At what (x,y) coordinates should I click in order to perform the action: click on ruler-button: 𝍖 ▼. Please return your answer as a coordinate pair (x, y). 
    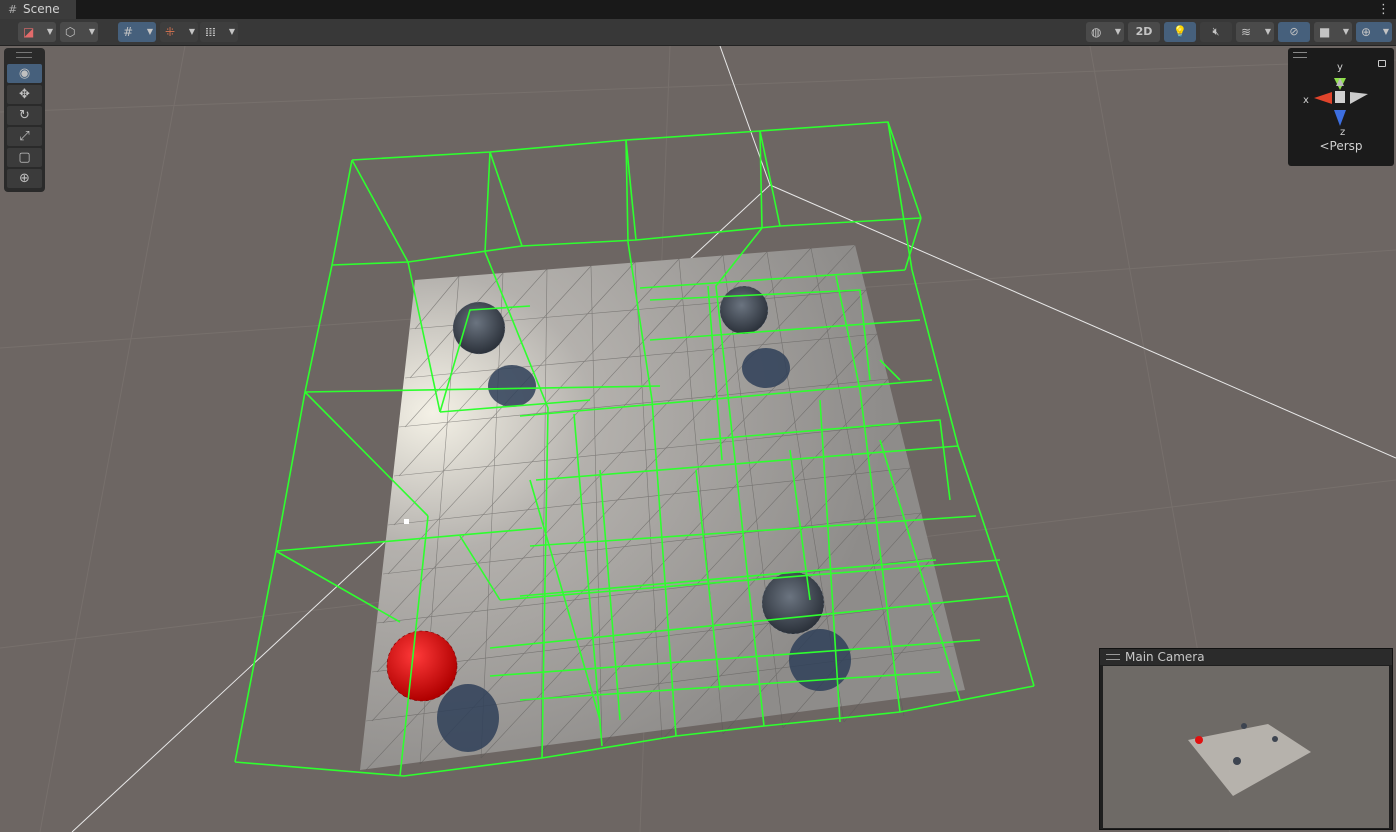
    Looking at the image, I should click on (219, 32).